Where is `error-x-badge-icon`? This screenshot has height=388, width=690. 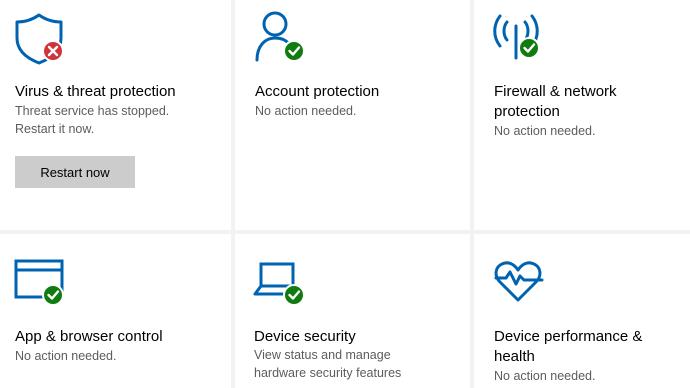 error-x-badge-icon is located at coordinates (53, 51).